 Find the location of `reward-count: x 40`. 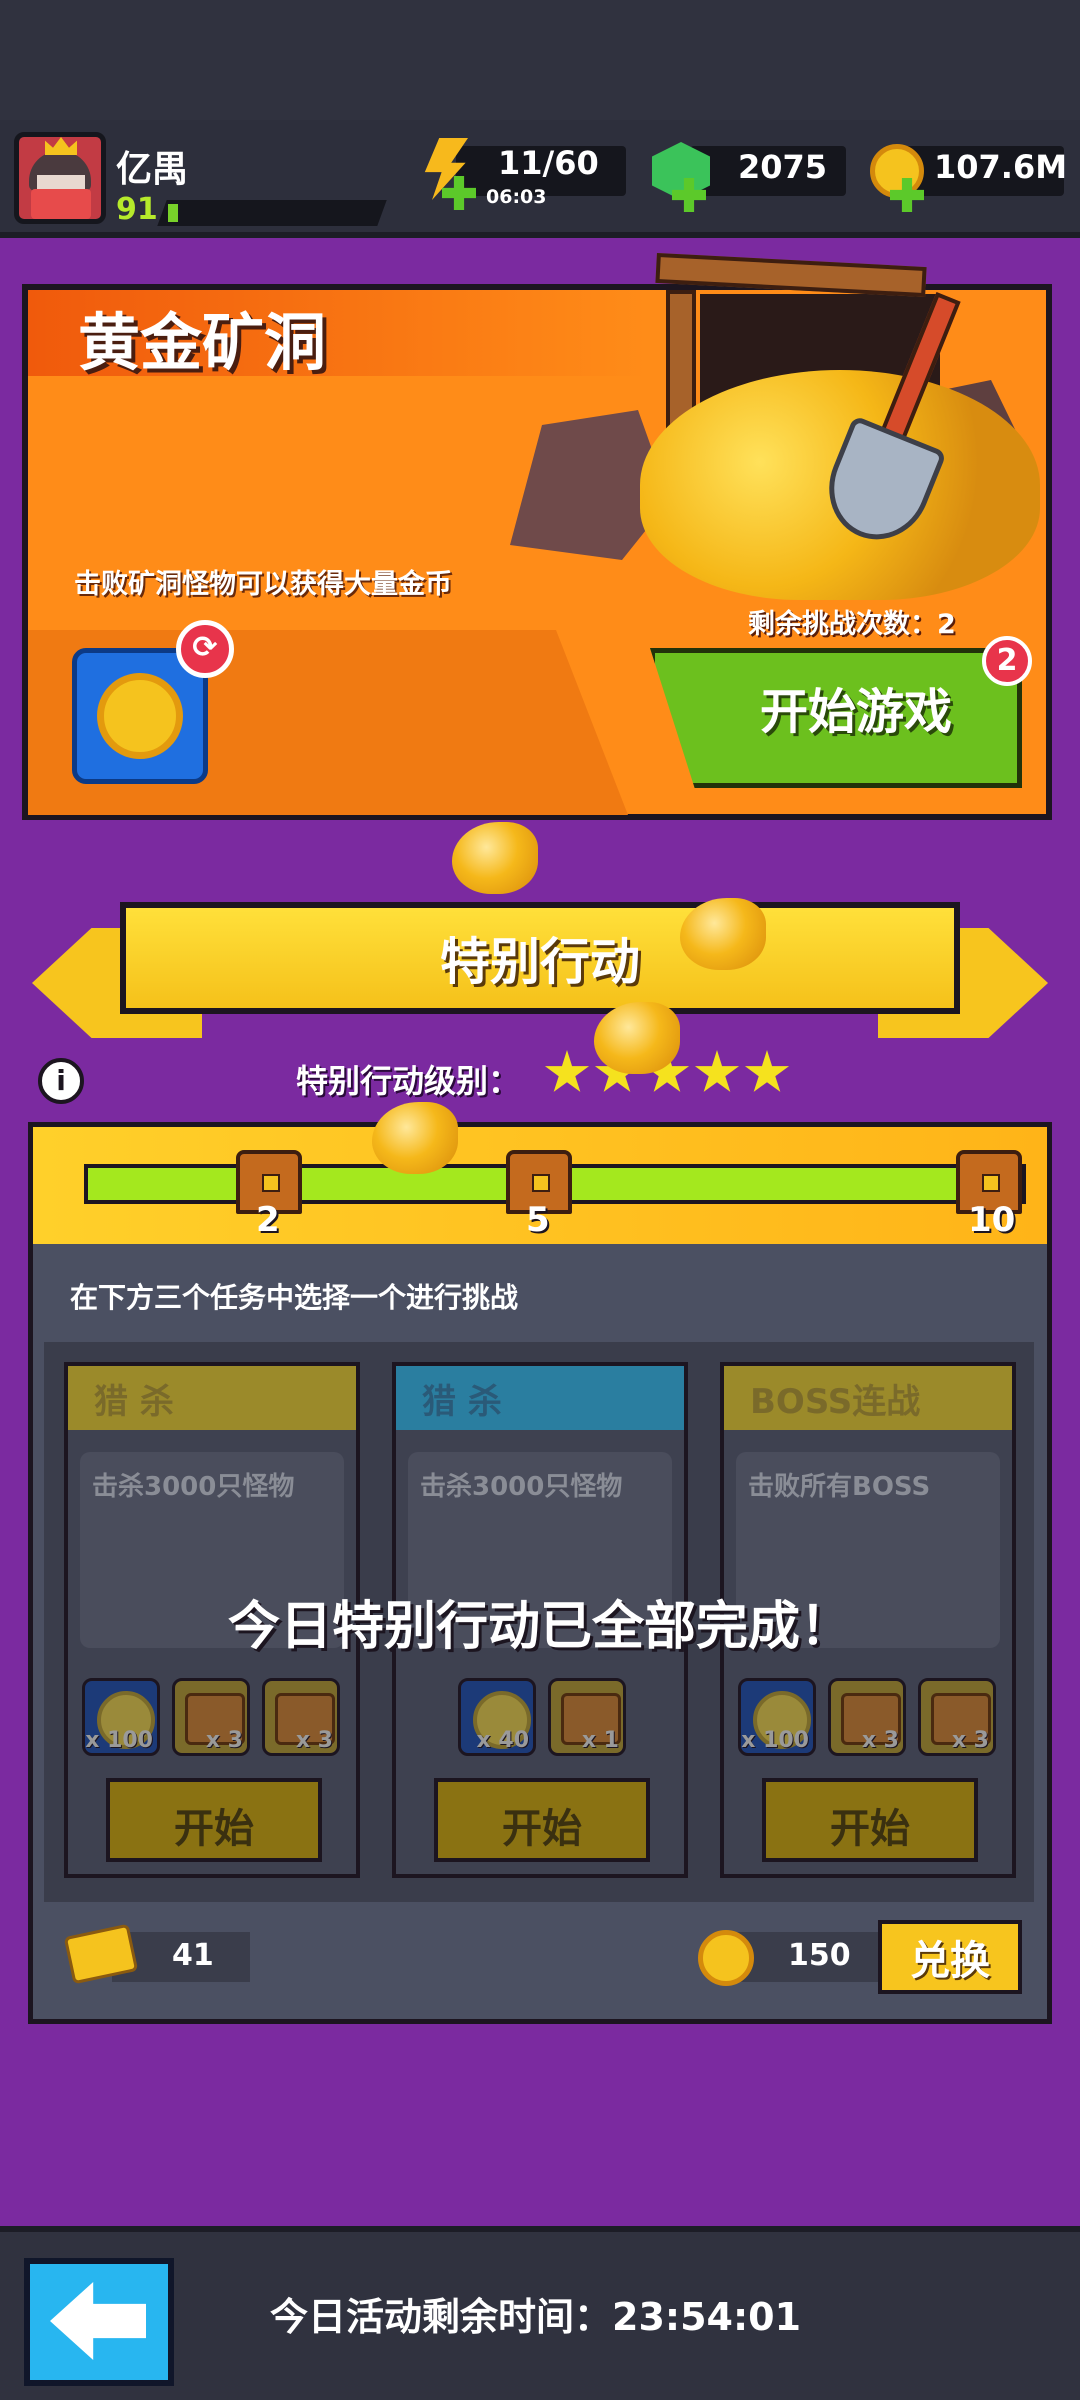

reward-count: x 40 is located at coordinates (502, 1740).